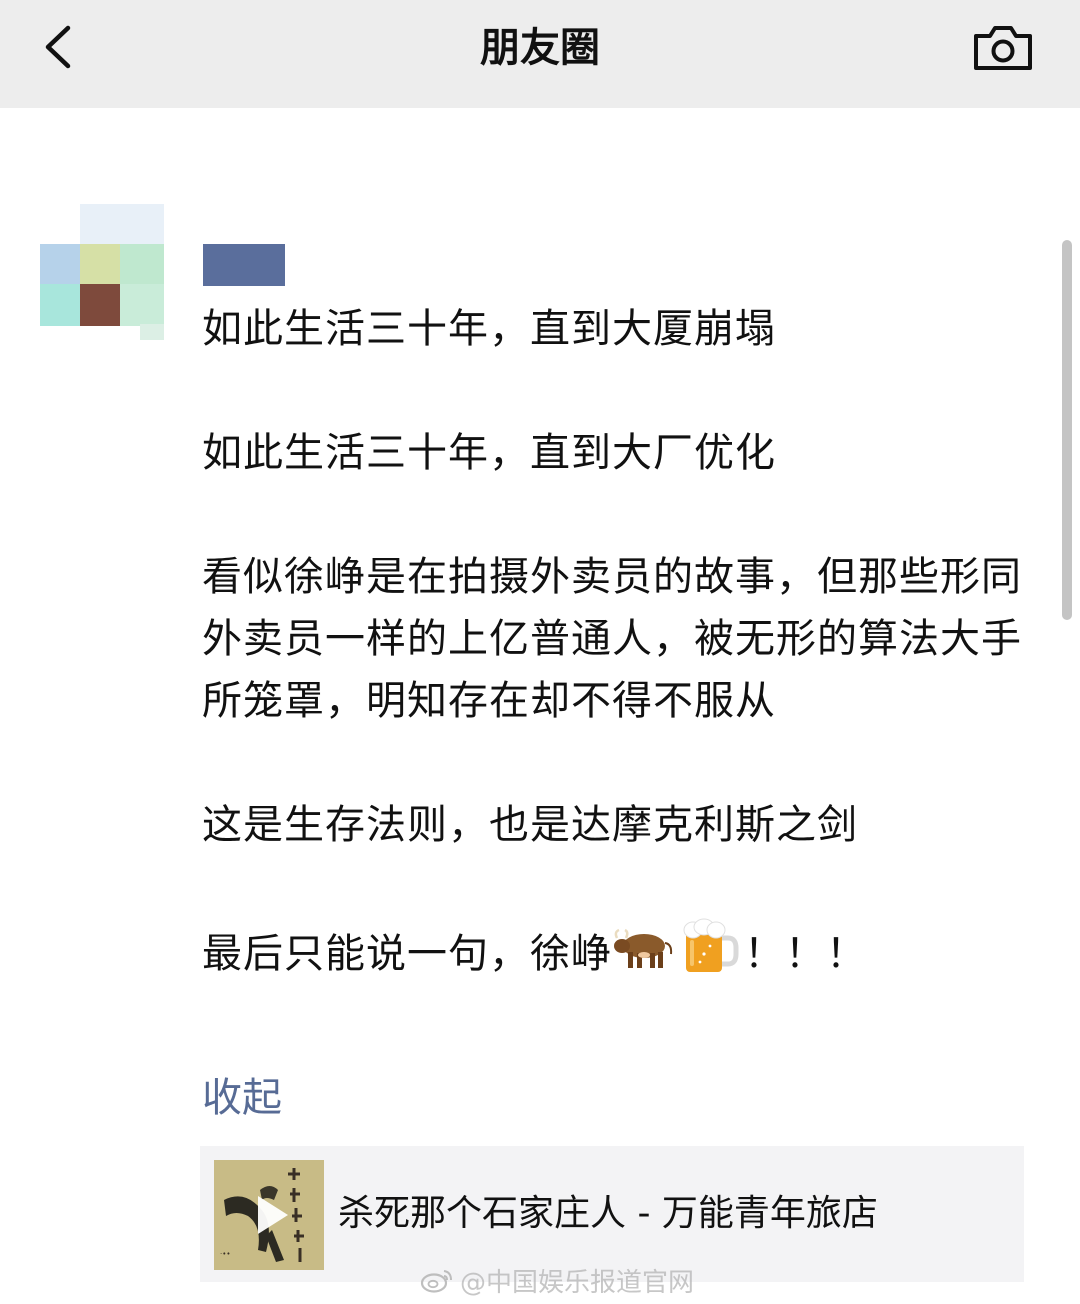 The height and width of the screenshot is (1304, 1080). I want to click on watermark: @中国娱乐报道官网, so click(557, 1280).